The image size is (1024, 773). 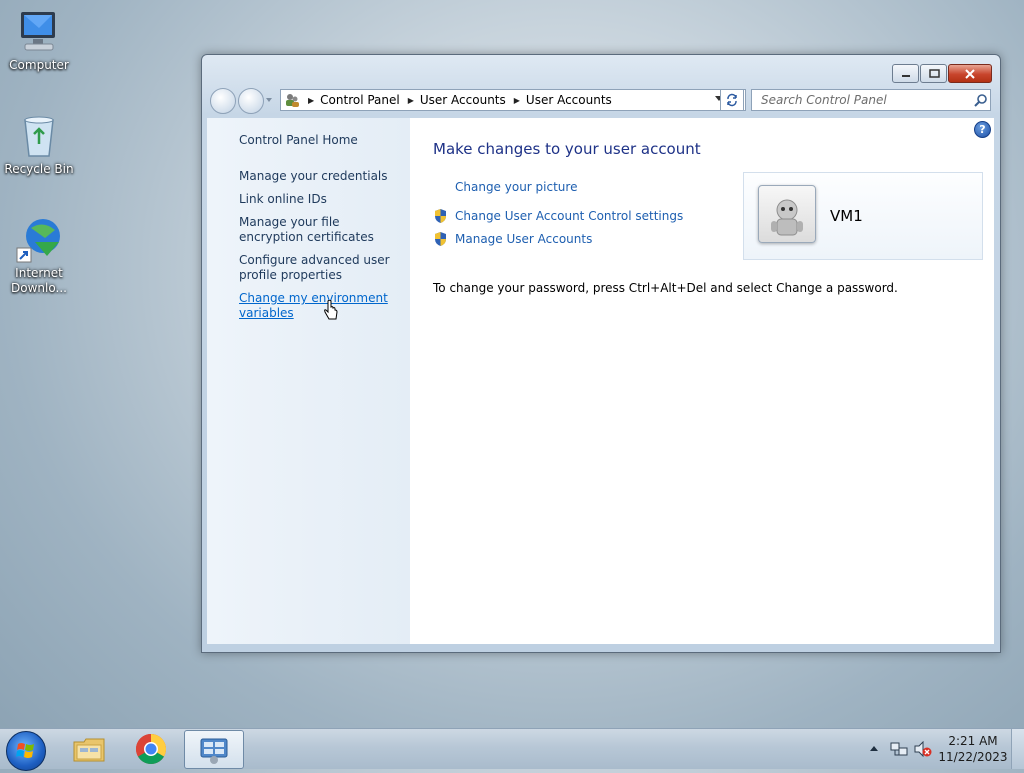 I want to click on desktop-icon-label: Recycle Bin, so click(x=39, y=169).